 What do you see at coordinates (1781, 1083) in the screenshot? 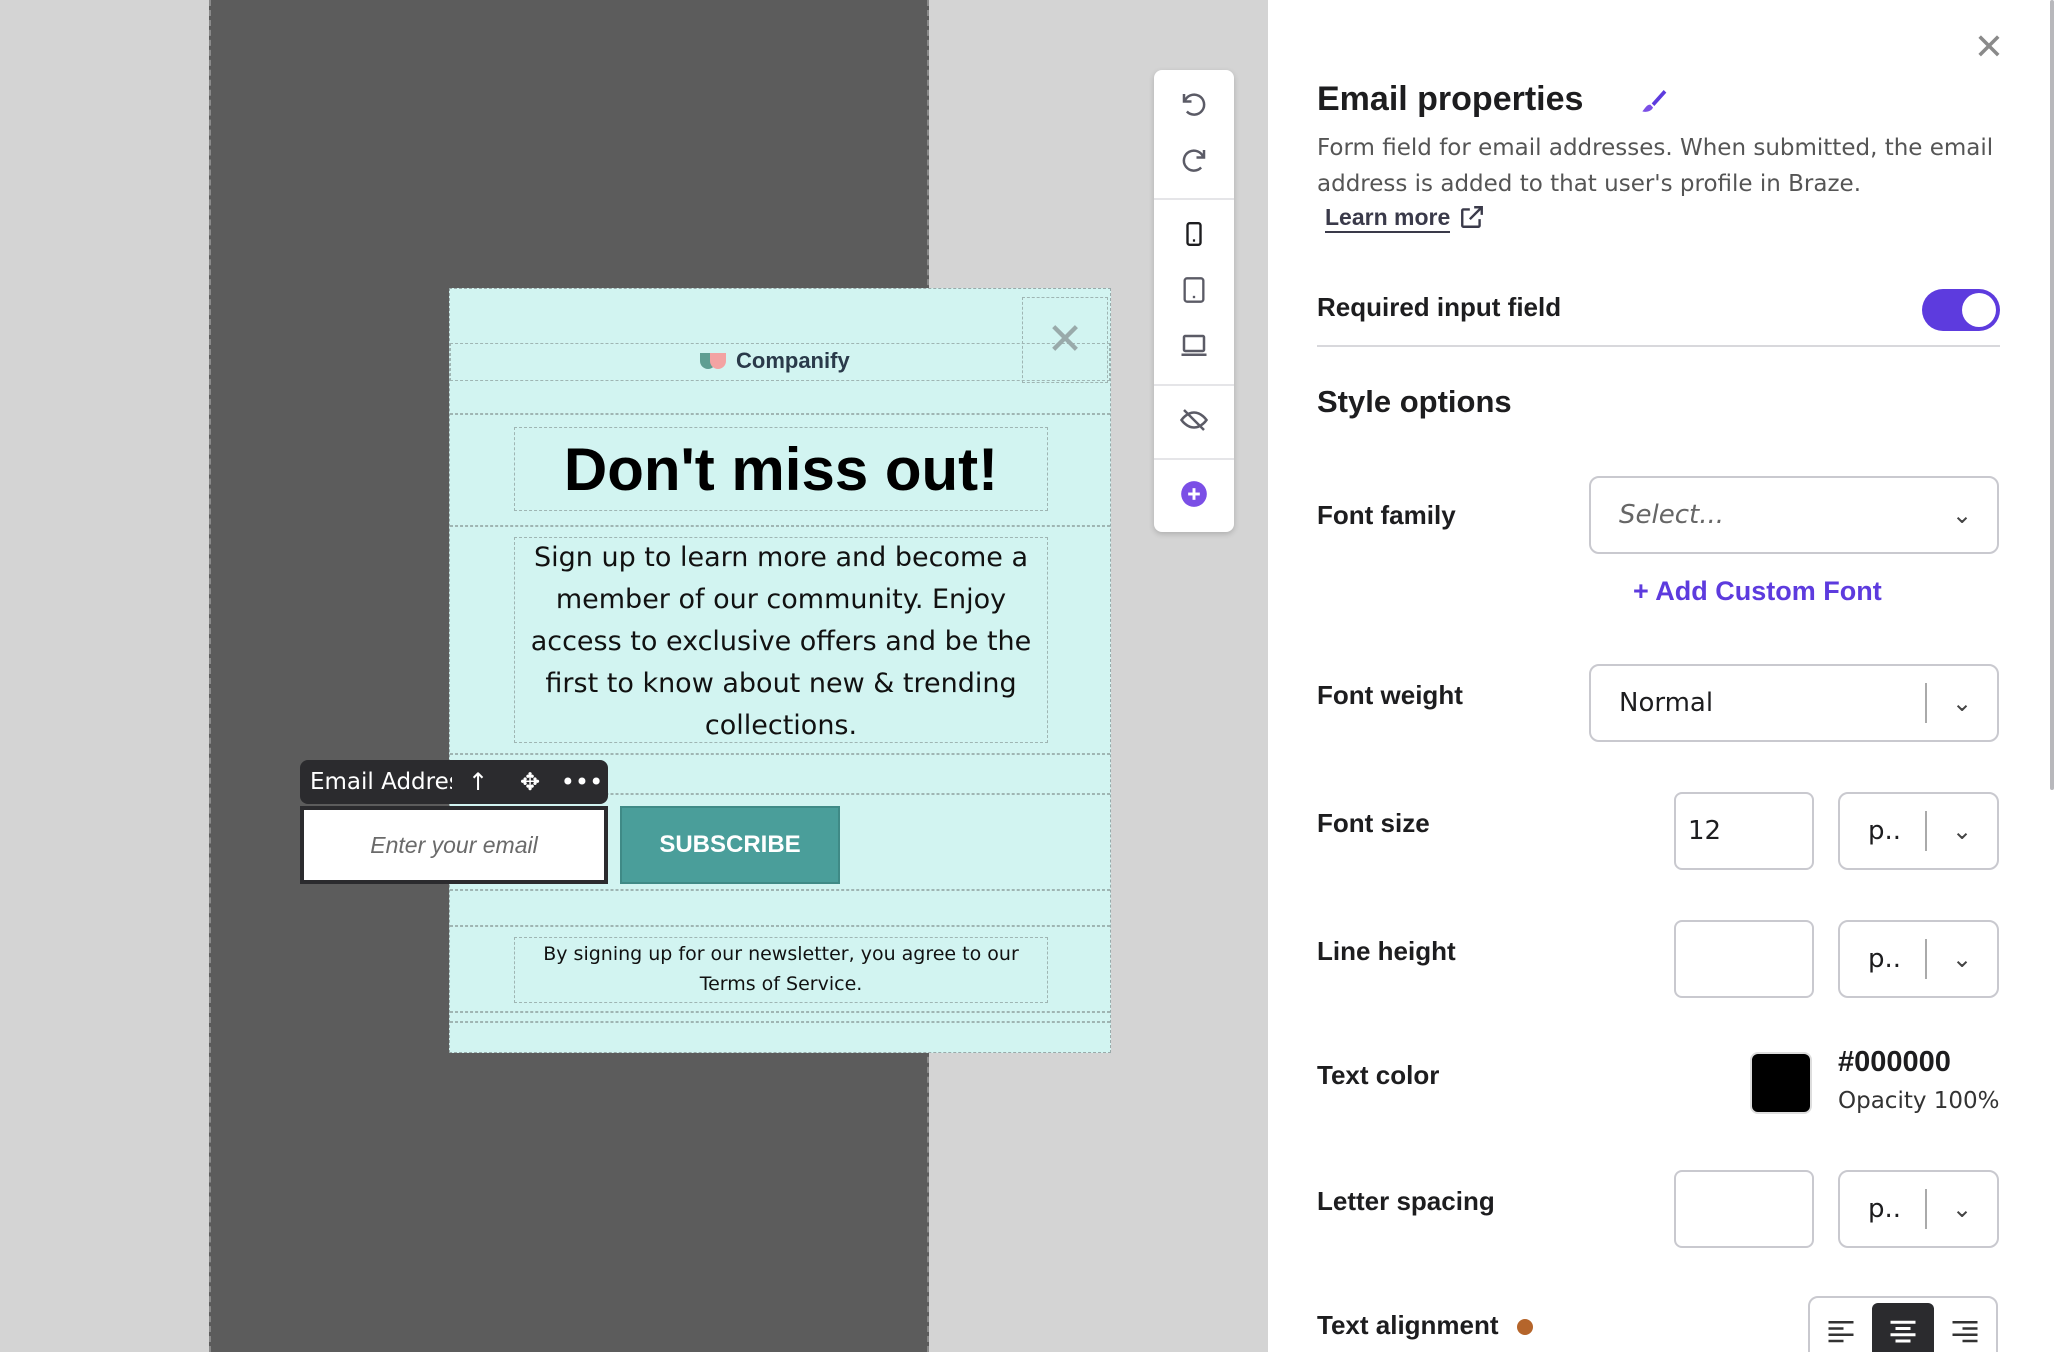
I see `text-color-swatch` at bounding box center [1781, 1083].